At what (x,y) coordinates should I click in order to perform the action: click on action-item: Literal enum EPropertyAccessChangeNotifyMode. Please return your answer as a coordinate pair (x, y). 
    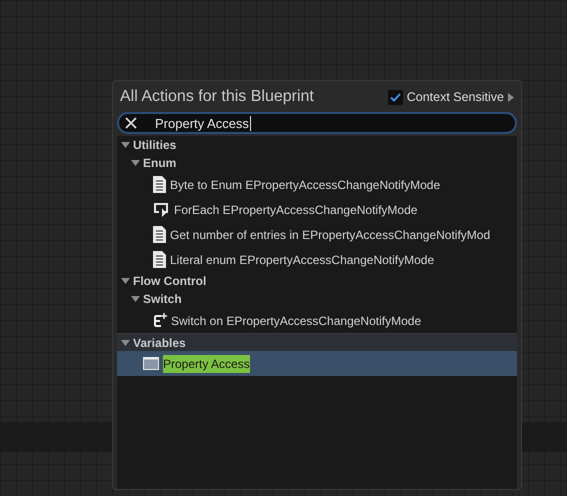
    Looking at the image, I should click on (317, 259).